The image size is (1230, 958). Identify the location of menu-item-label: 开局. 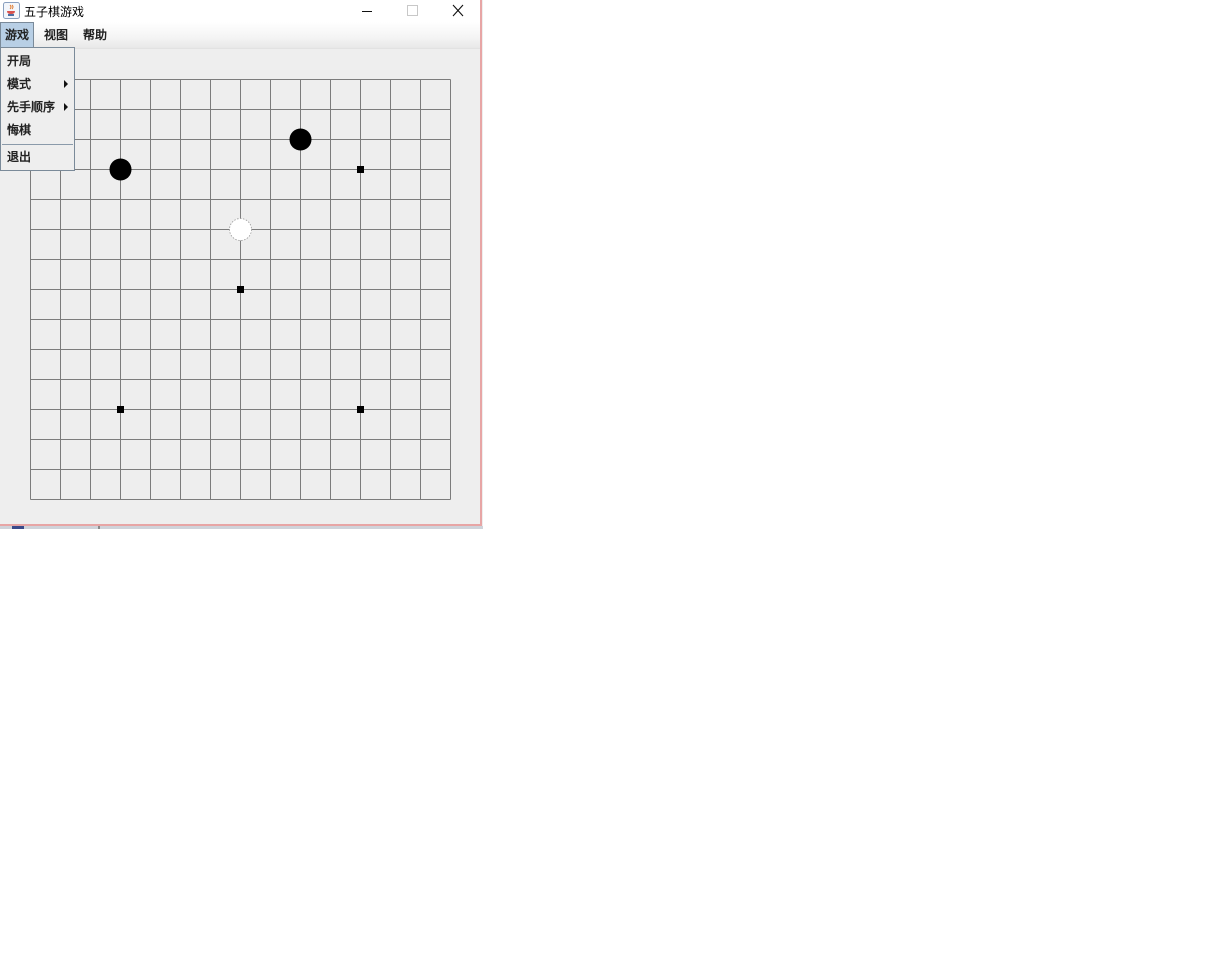
(19, 61).